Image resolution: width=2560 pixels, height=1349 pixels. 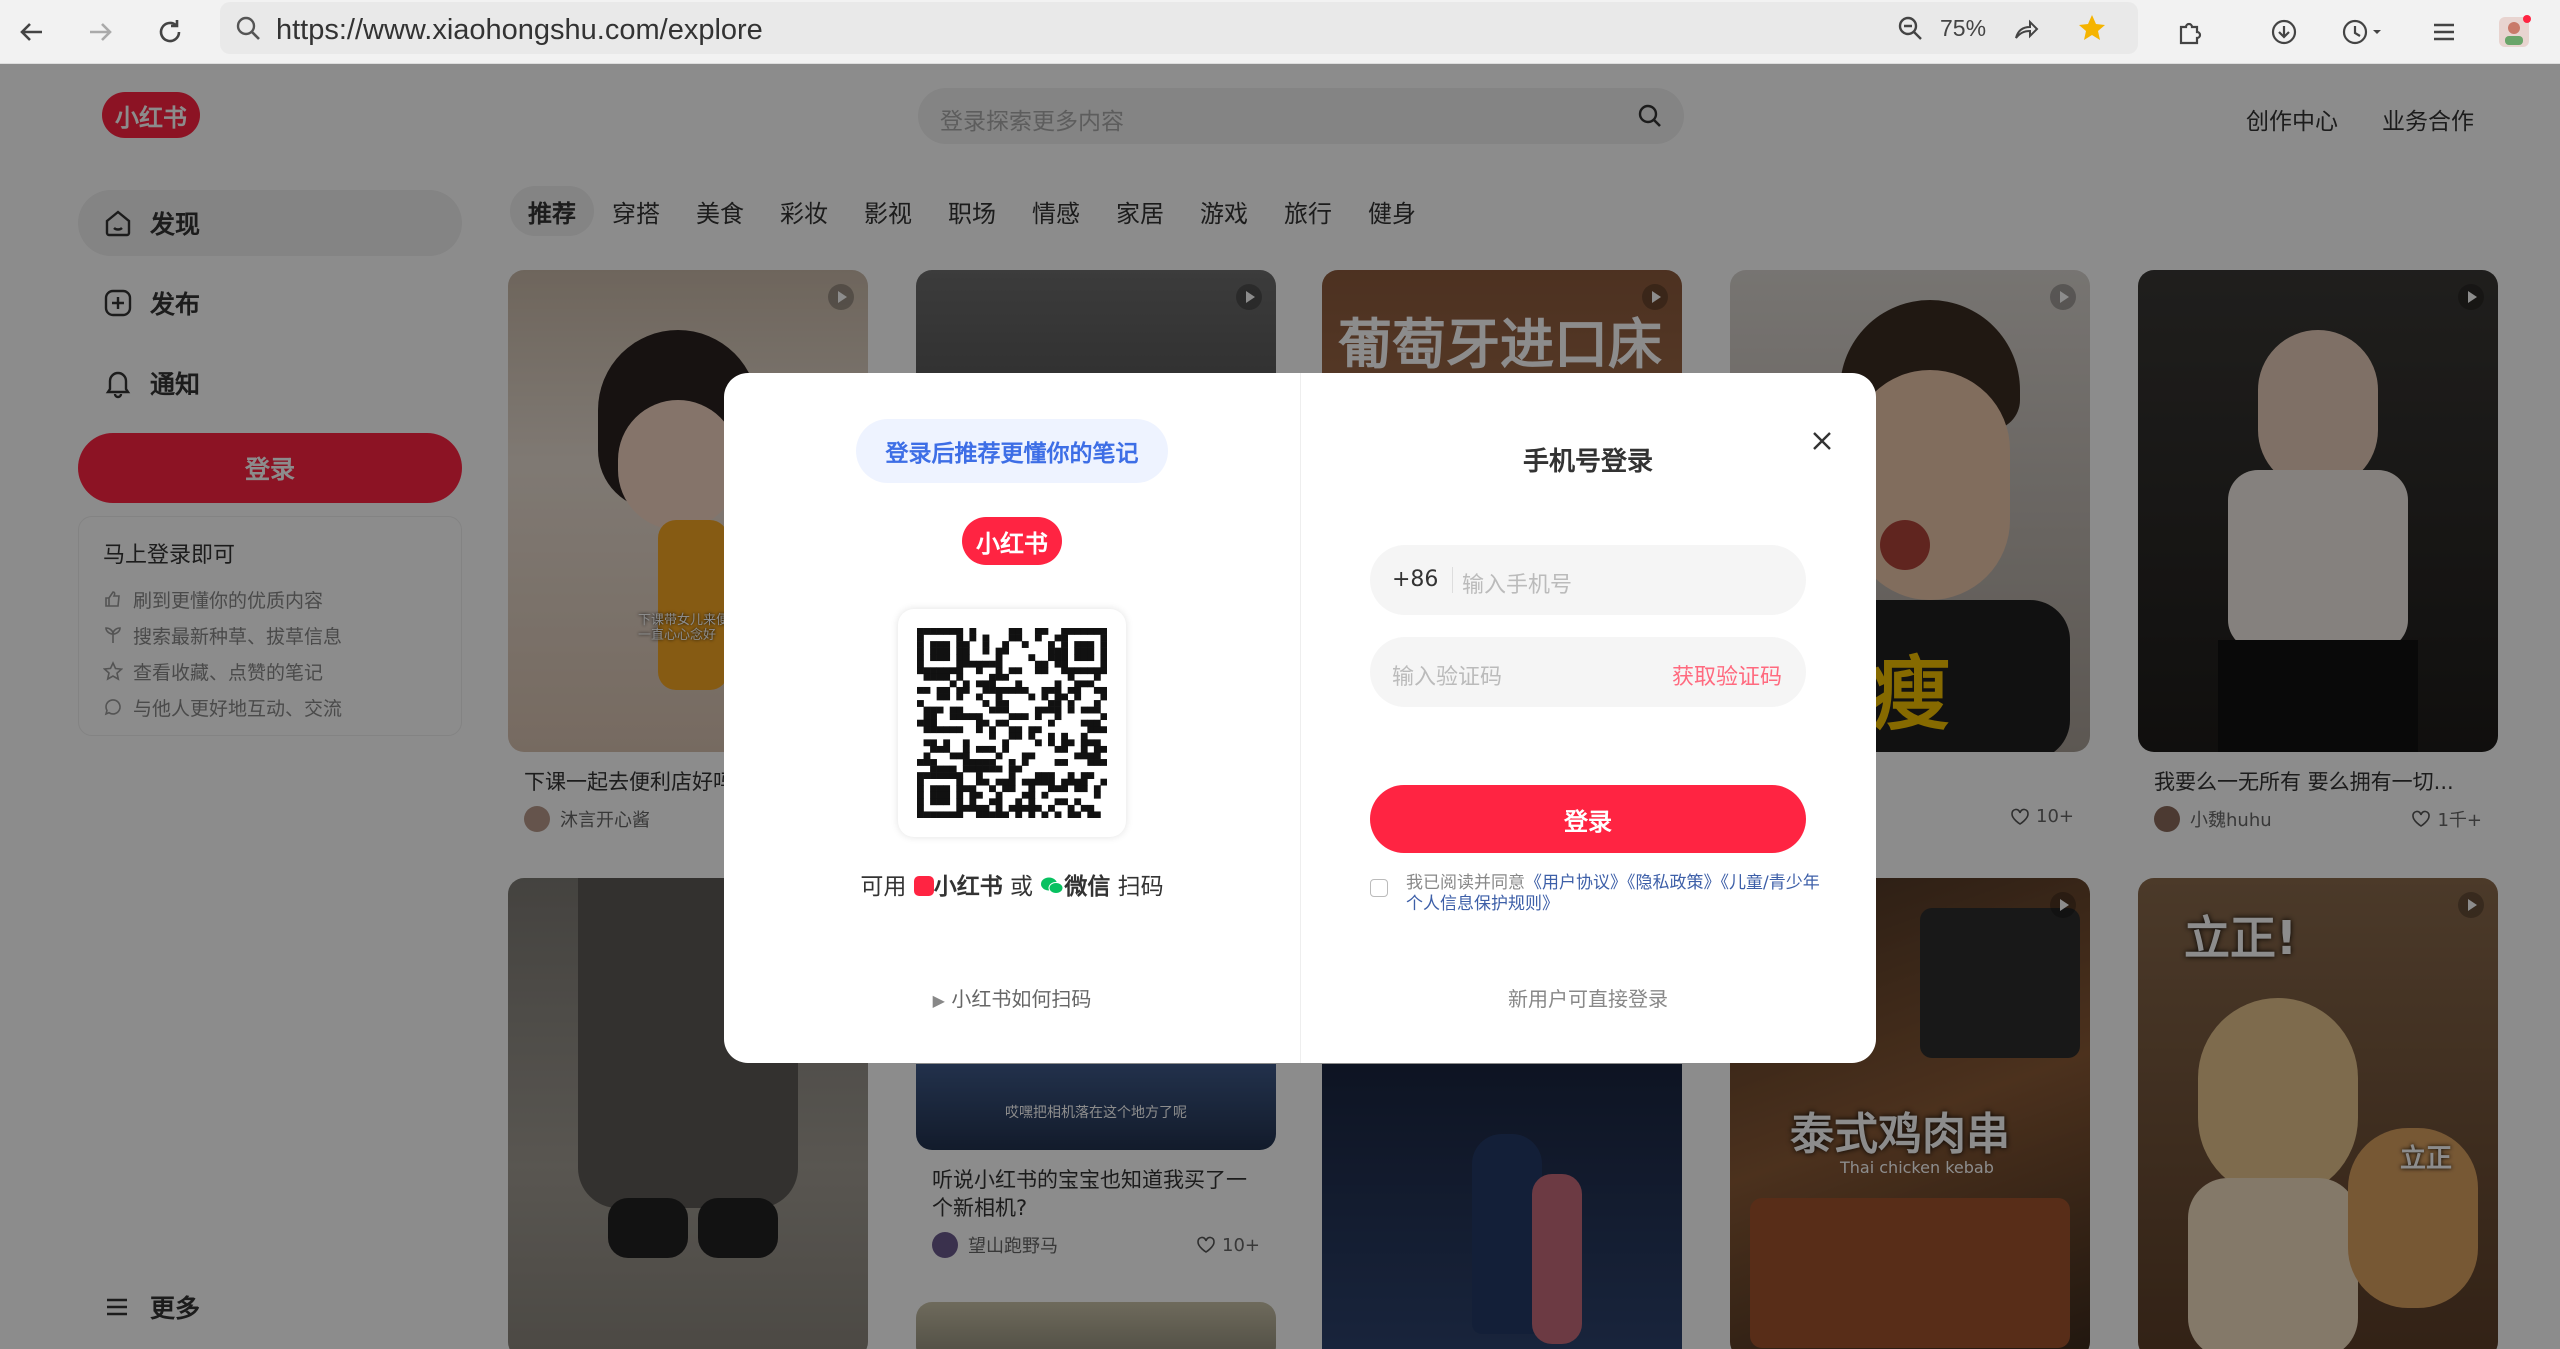 I want to click on recommend-pill: 登录后推荐更懂你的笔记, so click(x=1012, y=451).